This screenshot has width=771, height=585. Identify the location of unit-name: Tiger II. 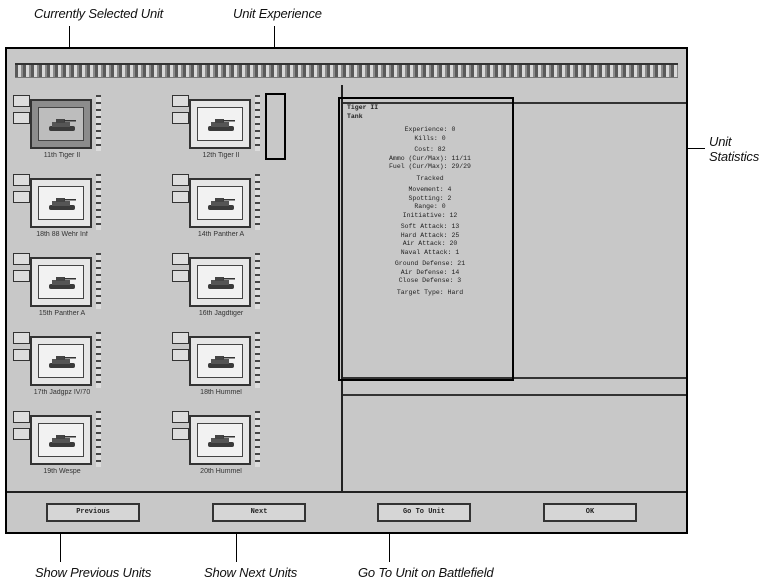
(363, 107).